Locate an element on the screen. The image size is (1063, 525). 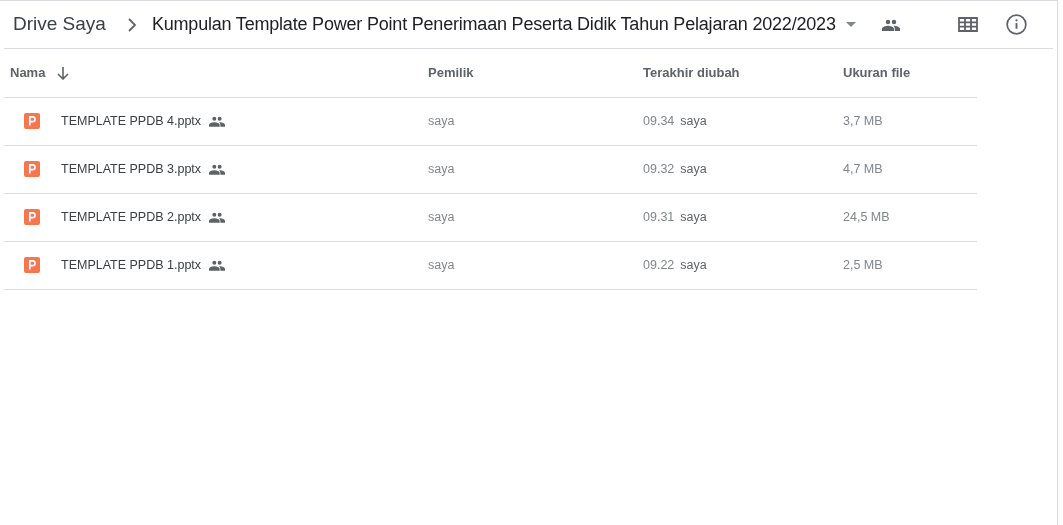
modified-time: 09.34 is located at coordinates (659, 122).